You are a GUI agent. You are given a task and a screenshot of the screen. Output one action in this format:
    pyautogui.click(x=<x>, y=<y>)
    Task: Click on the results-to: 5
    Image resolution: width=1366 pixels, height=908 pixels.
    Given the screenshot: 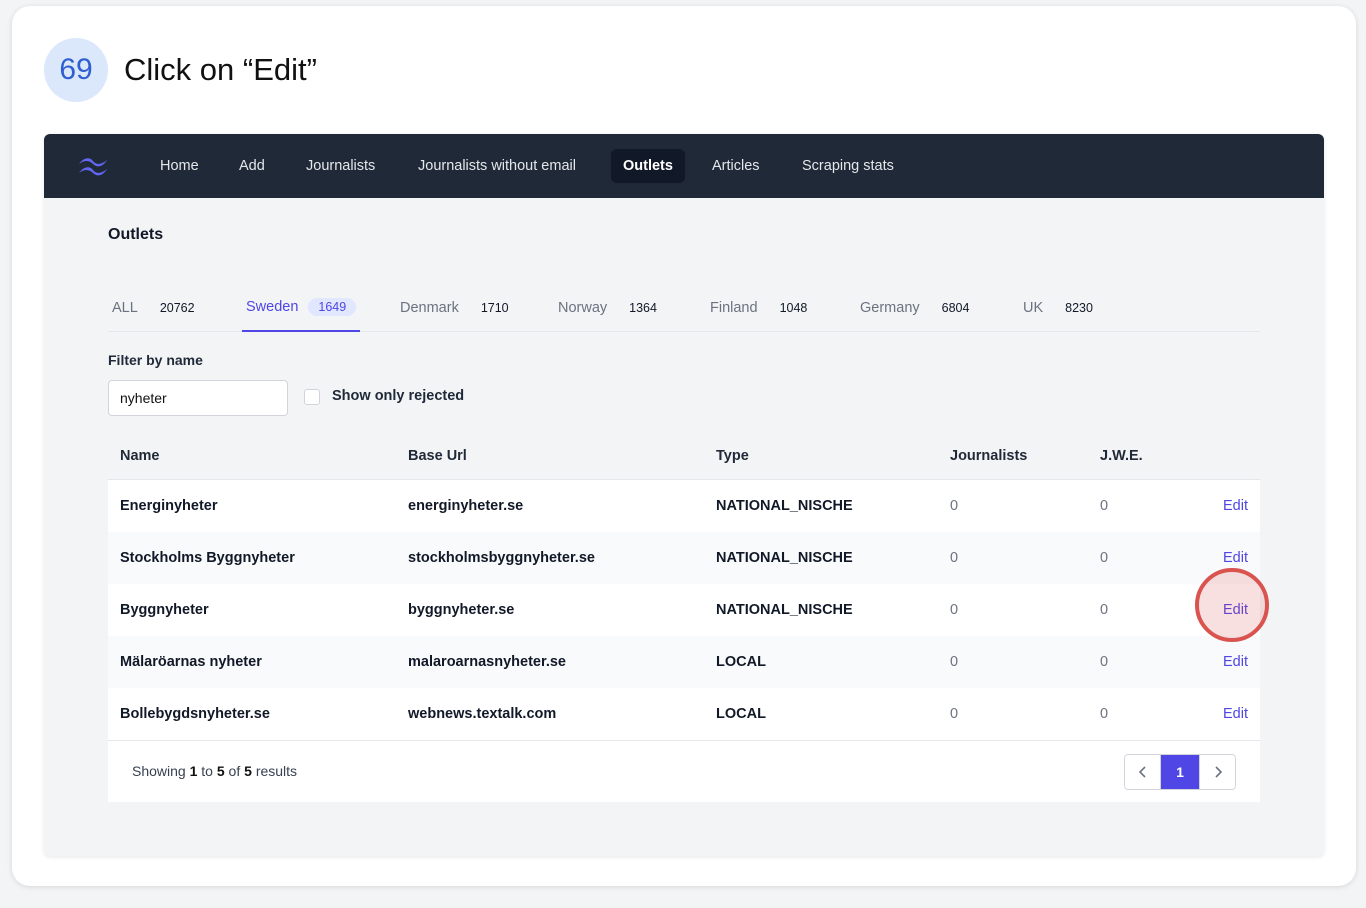 What is the action you would take?
    pyautogui.click(x=220, y=771)
    